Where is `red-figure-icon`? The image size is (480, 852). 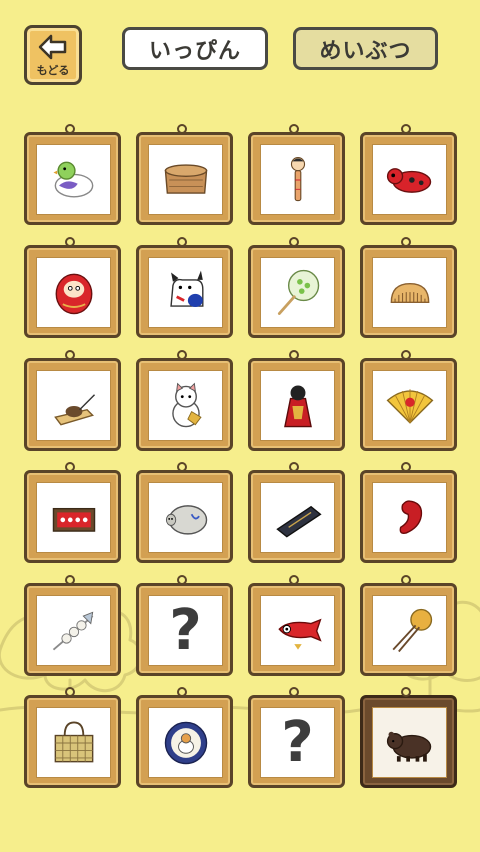 red-figure-icon is located at coordinates (297, 405).